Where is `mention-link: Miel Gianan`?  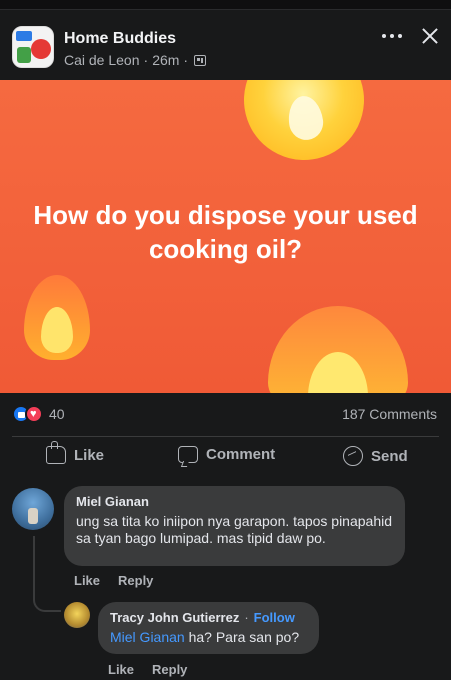
mention-link: Miel Gianan is located at coordinates (147, 637).